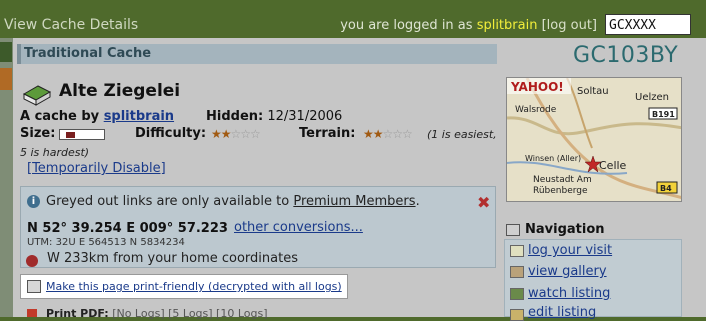  I want to click on print-pdf-line: Print PDF: [No Logs] [5 Logs] [10 Logs], so click(157, 313).